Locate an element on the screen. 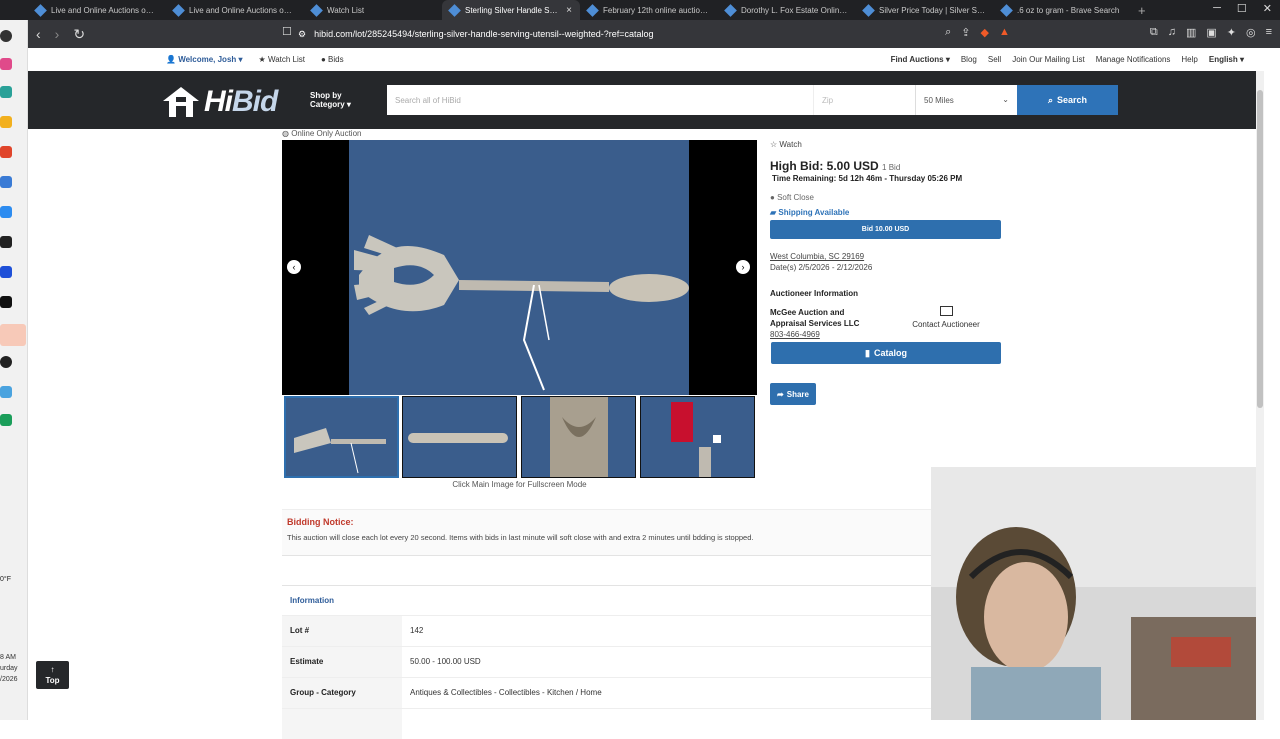  webcam-feed is located at coordinates (1093, 593).